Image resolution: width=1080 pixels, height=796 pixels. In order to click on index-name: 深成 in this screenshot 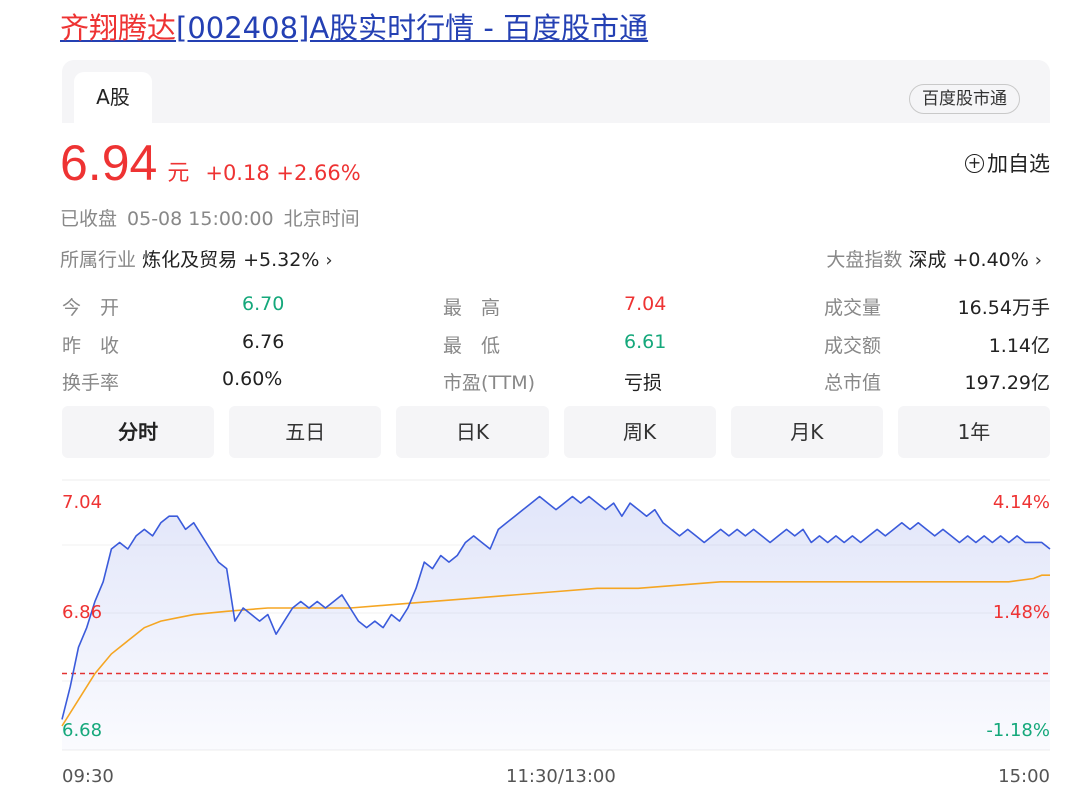, I will do `click(927, 260)`.